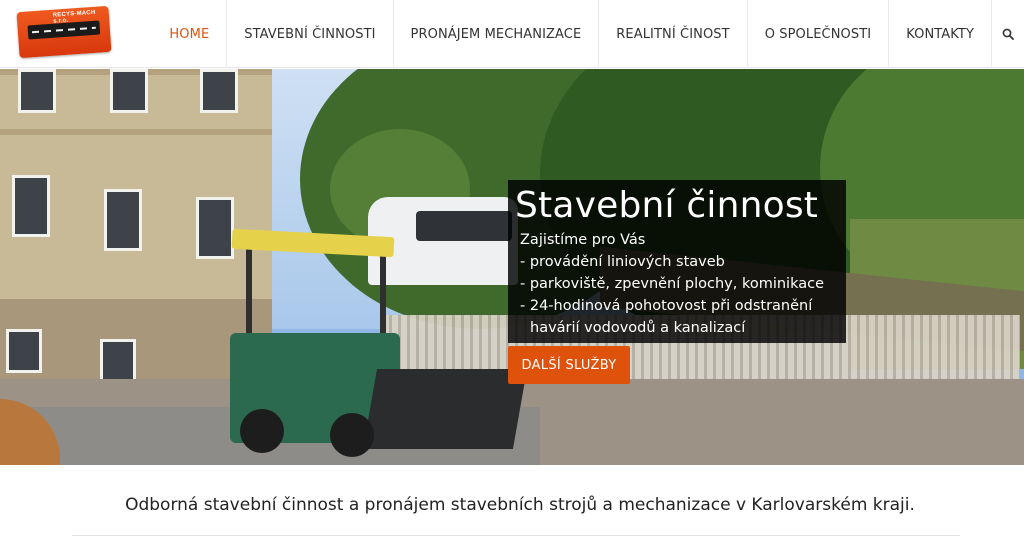 The height and width of the screenshot is (546, 1024). What do you see at coordinates (74, 17) in the screenshot?
I see `logo-text: RECYS-MACH s.r.o.` at bounding box center [74, 17].